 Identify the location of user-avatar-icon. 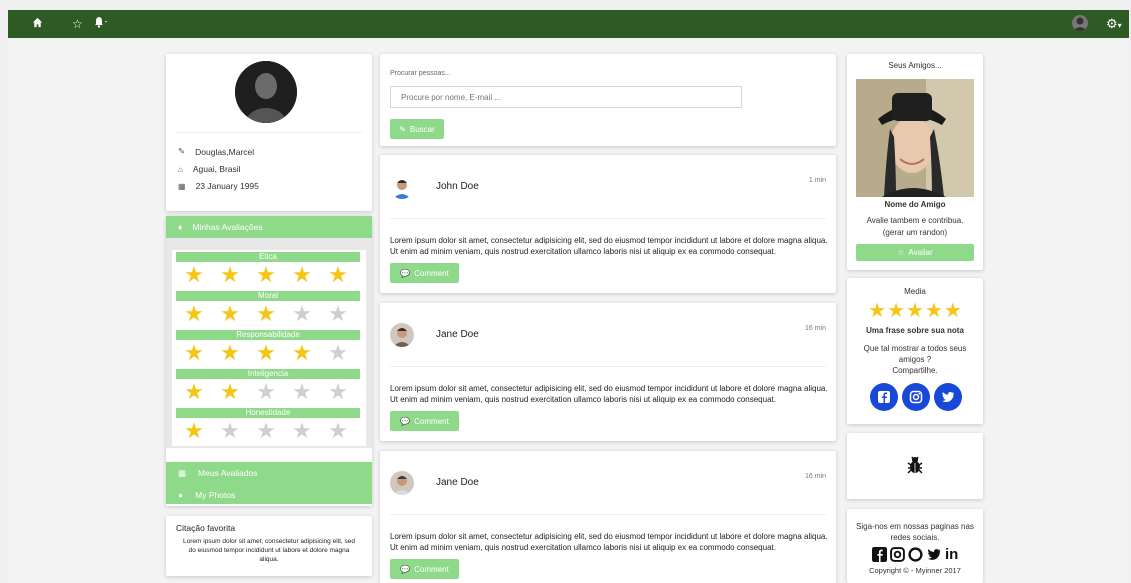
(1080, 23).